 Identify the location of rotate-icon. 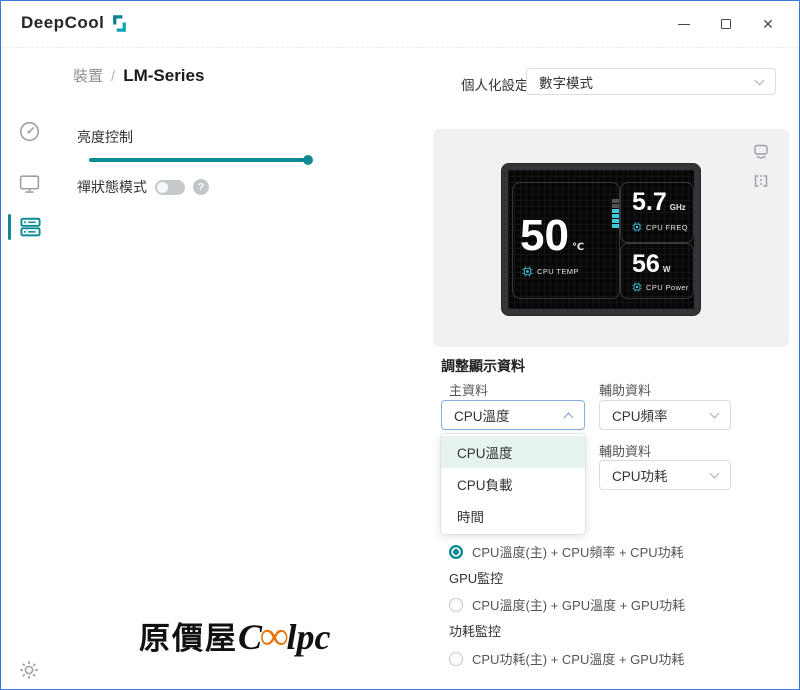
(761, 151).